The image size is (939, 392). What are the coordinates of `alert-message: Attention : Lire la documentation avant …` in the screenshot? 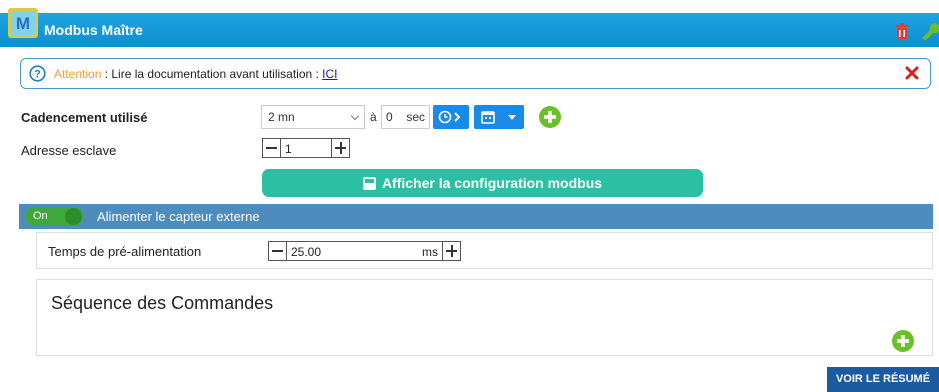 It's located at (196, 74).